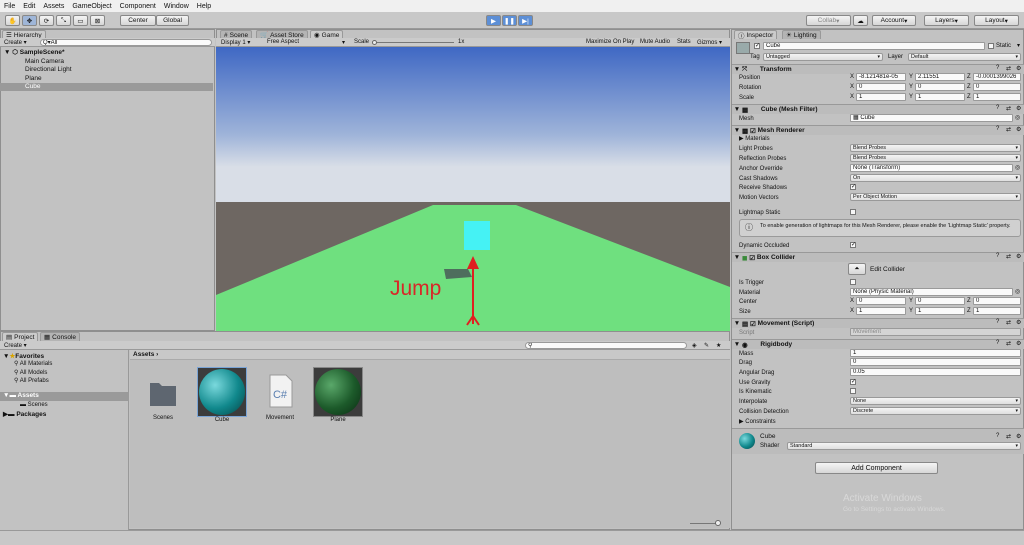 Image resolution: width=1024 pixels, height=545 pixels. What do you see at coordinates (138, 20) in the screenshot?
I see `pivot-center-button: Center` at bounding box center [138, 20].